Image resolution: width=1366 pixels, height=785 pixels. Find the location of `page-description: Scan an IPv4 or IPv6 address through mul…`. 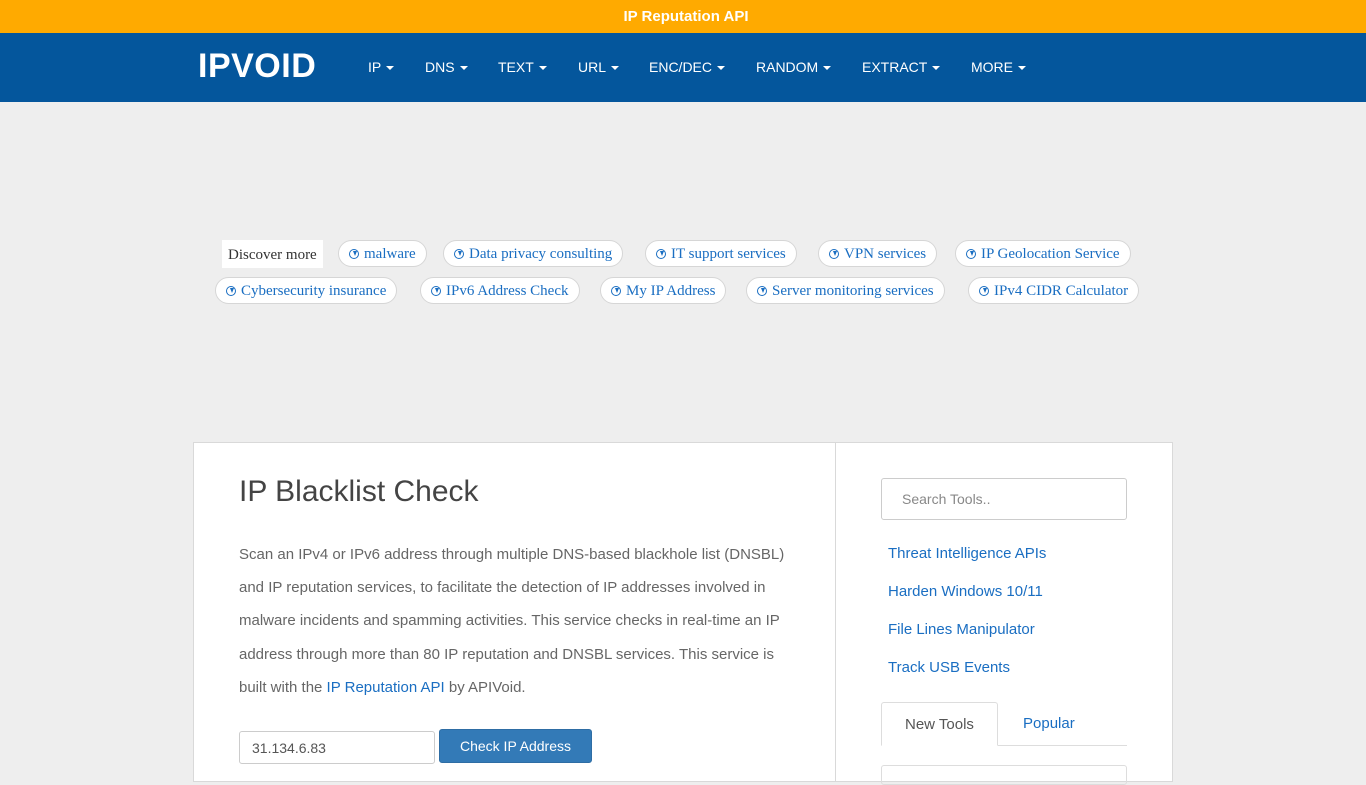

page-description: Scan an IPv4 or IPv6 address through mul… is located at coordinates (519, 621).